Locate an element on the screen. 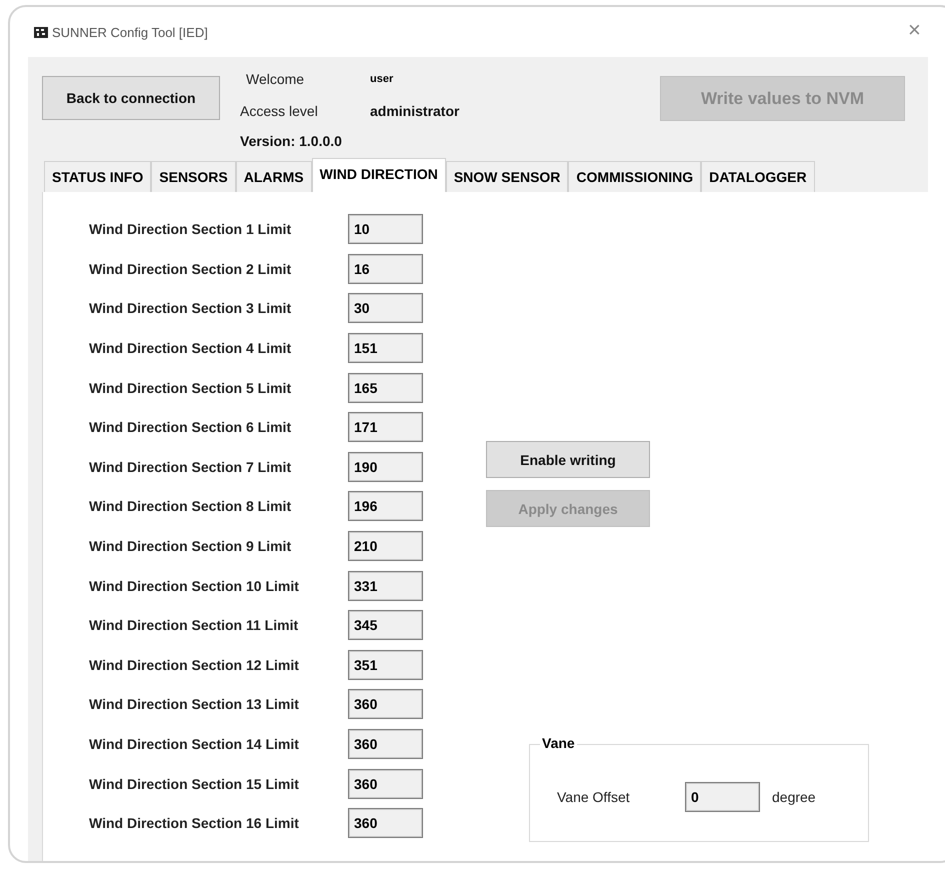 This screenshot has width=945, height=870. back-to-connection-button: Back to connection is located at coordinates (131, 98).